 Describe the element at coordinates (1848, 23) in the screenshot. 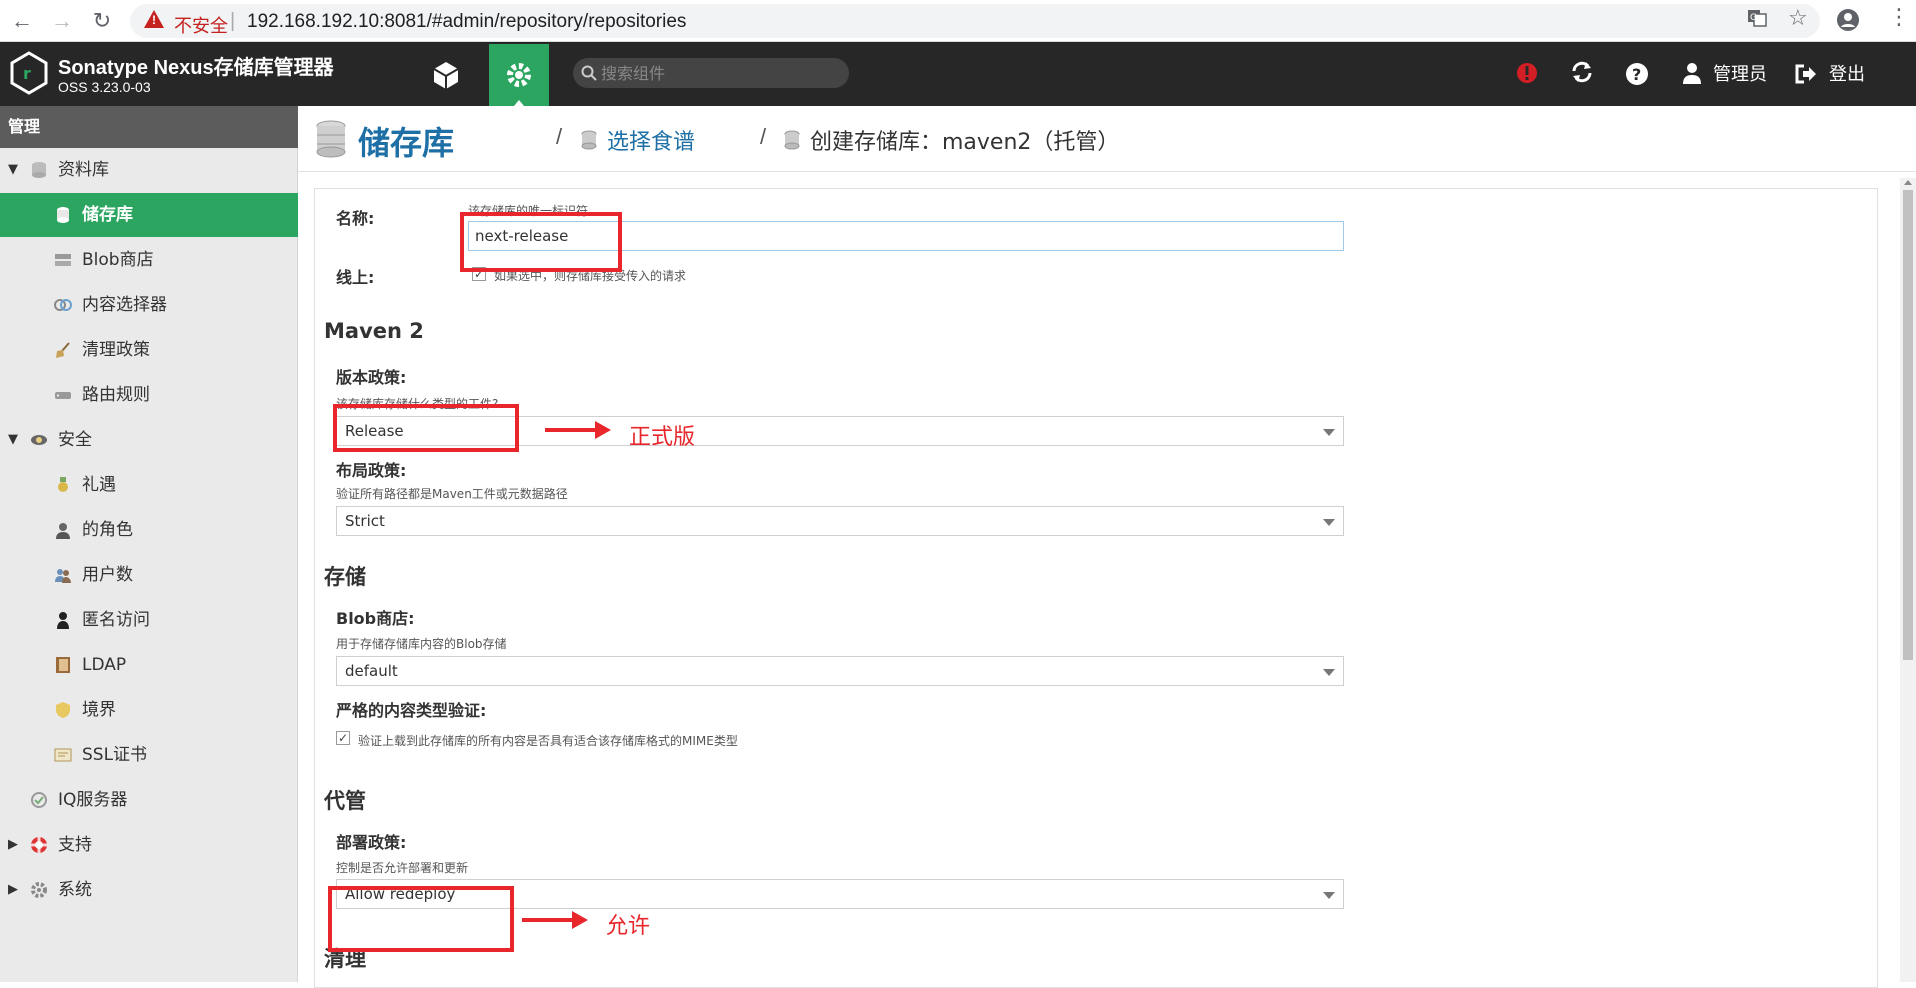

I see `profile-icon` at that location.